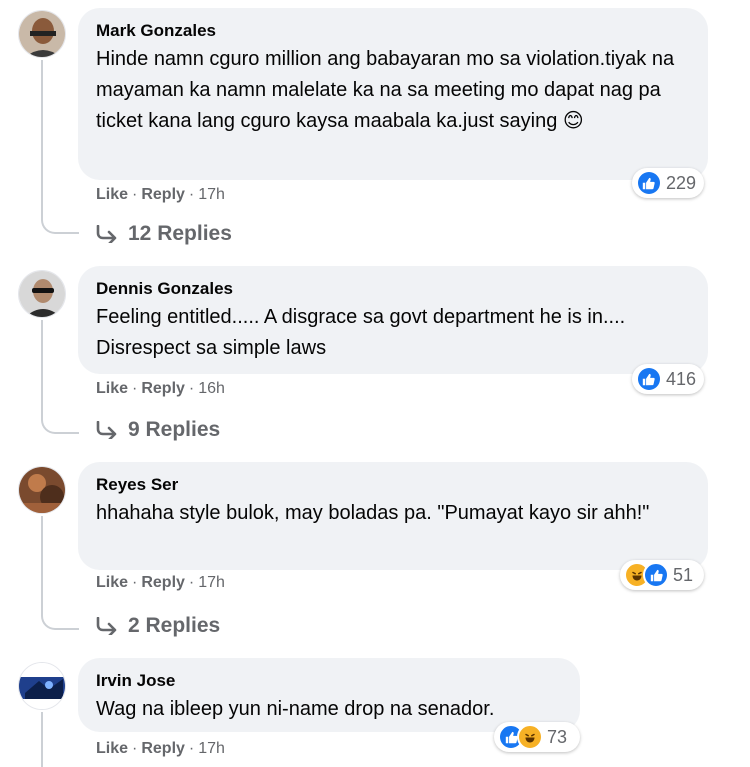 Image resolution: width=750 pixels, height=767 pixels. I want to click on reactions-summary: 416, so click(668, 379).